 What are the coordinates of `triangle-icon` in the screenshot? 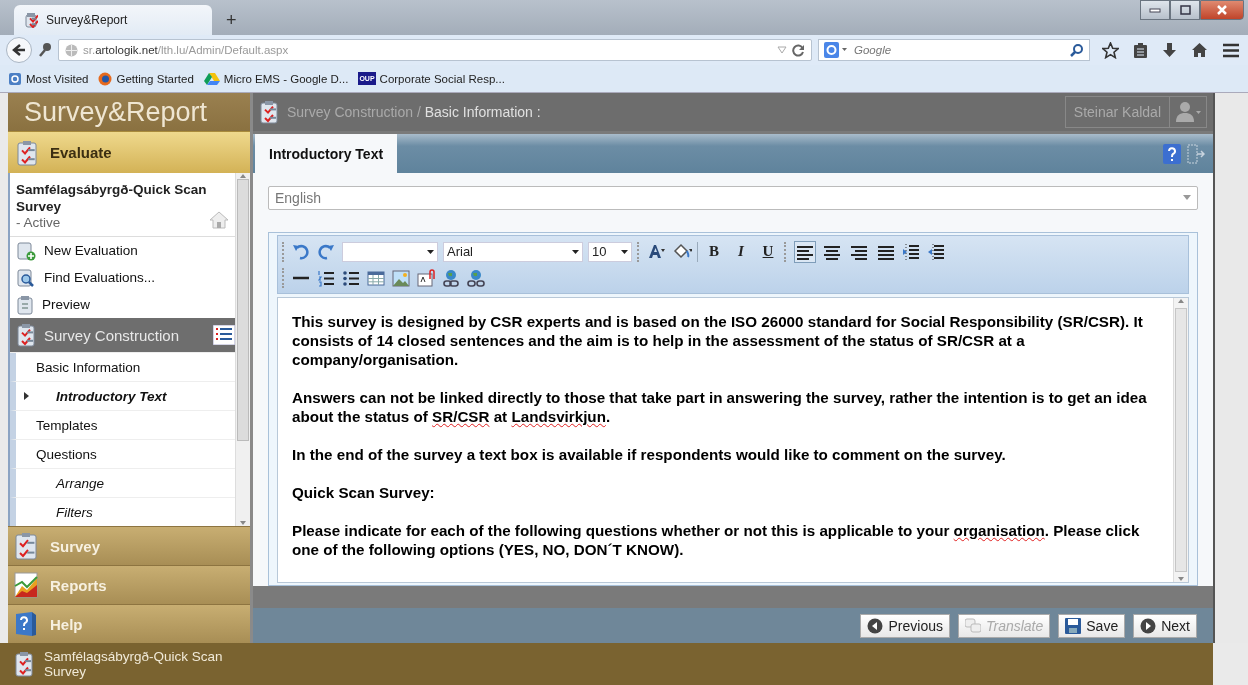 It's located at (211, 78).